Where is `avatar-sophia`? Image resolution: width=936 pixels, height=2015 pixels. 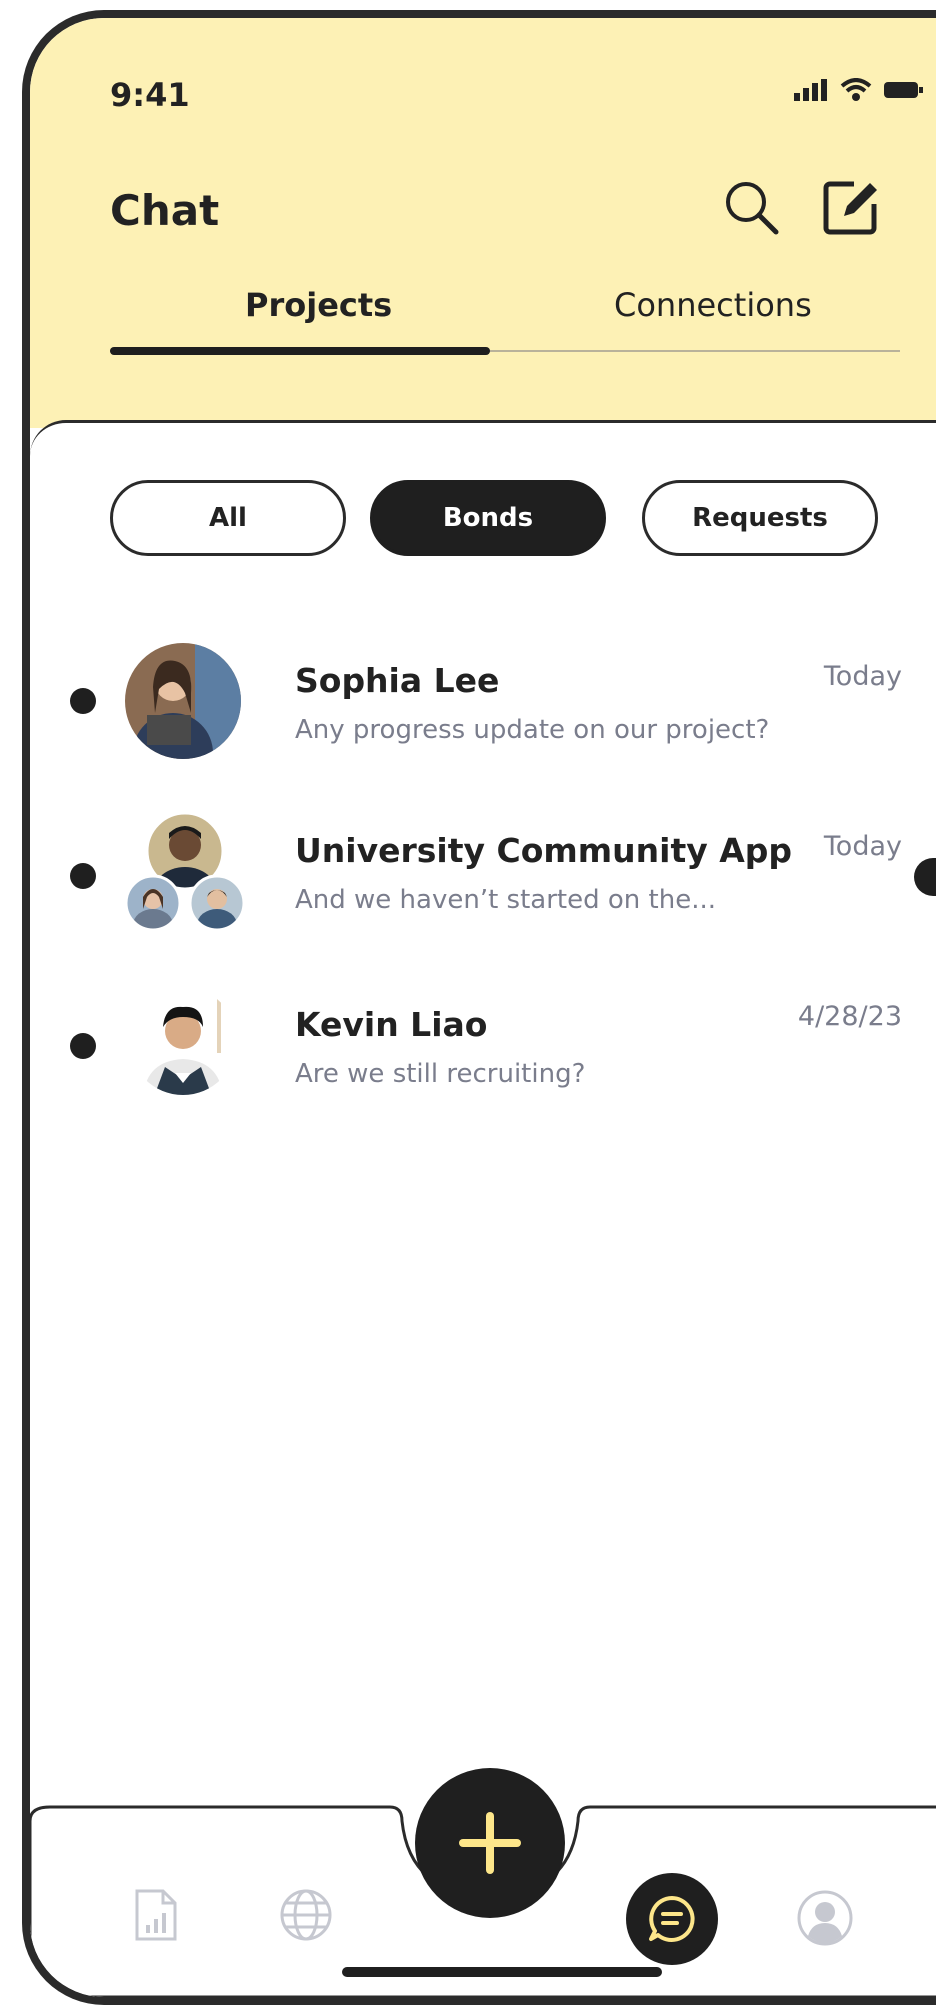
avatar-sophia is located at coordinates (183, 701).